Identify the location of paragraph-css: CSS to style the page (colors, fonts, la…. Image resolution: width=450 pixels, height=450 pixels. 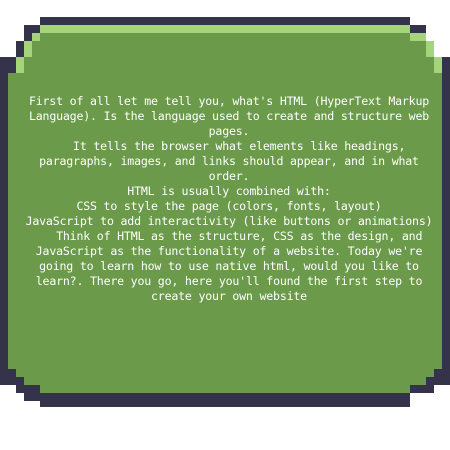
(229, 206).